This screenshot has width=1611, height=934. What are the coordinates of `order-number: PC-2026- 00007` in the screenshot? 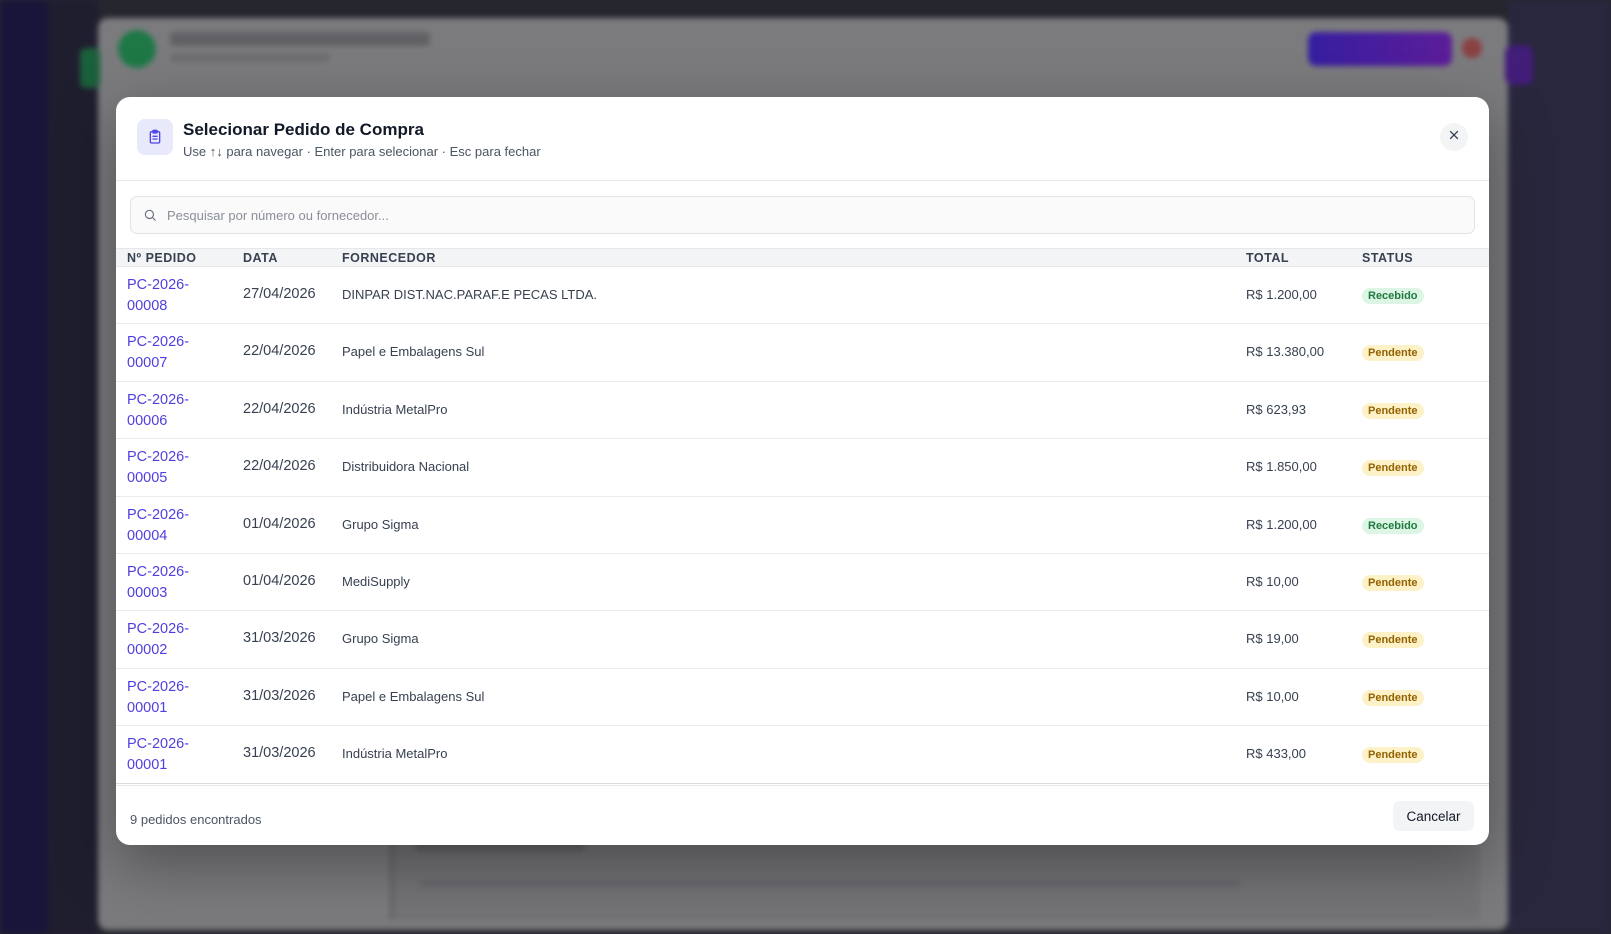 It's located at (172, 353).